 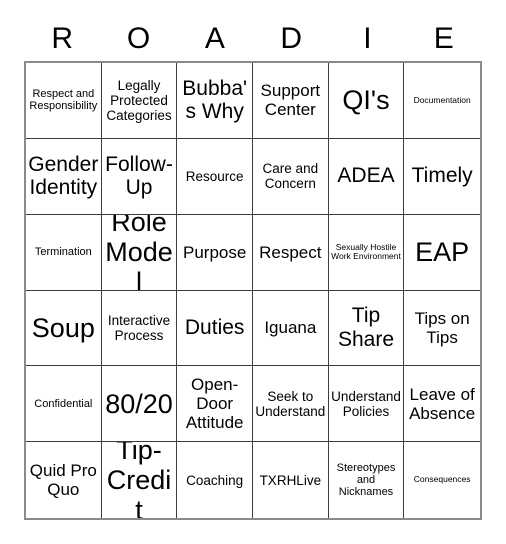 I want to click on bingo-cell: Follow-Up, so click(x=139, y=176).